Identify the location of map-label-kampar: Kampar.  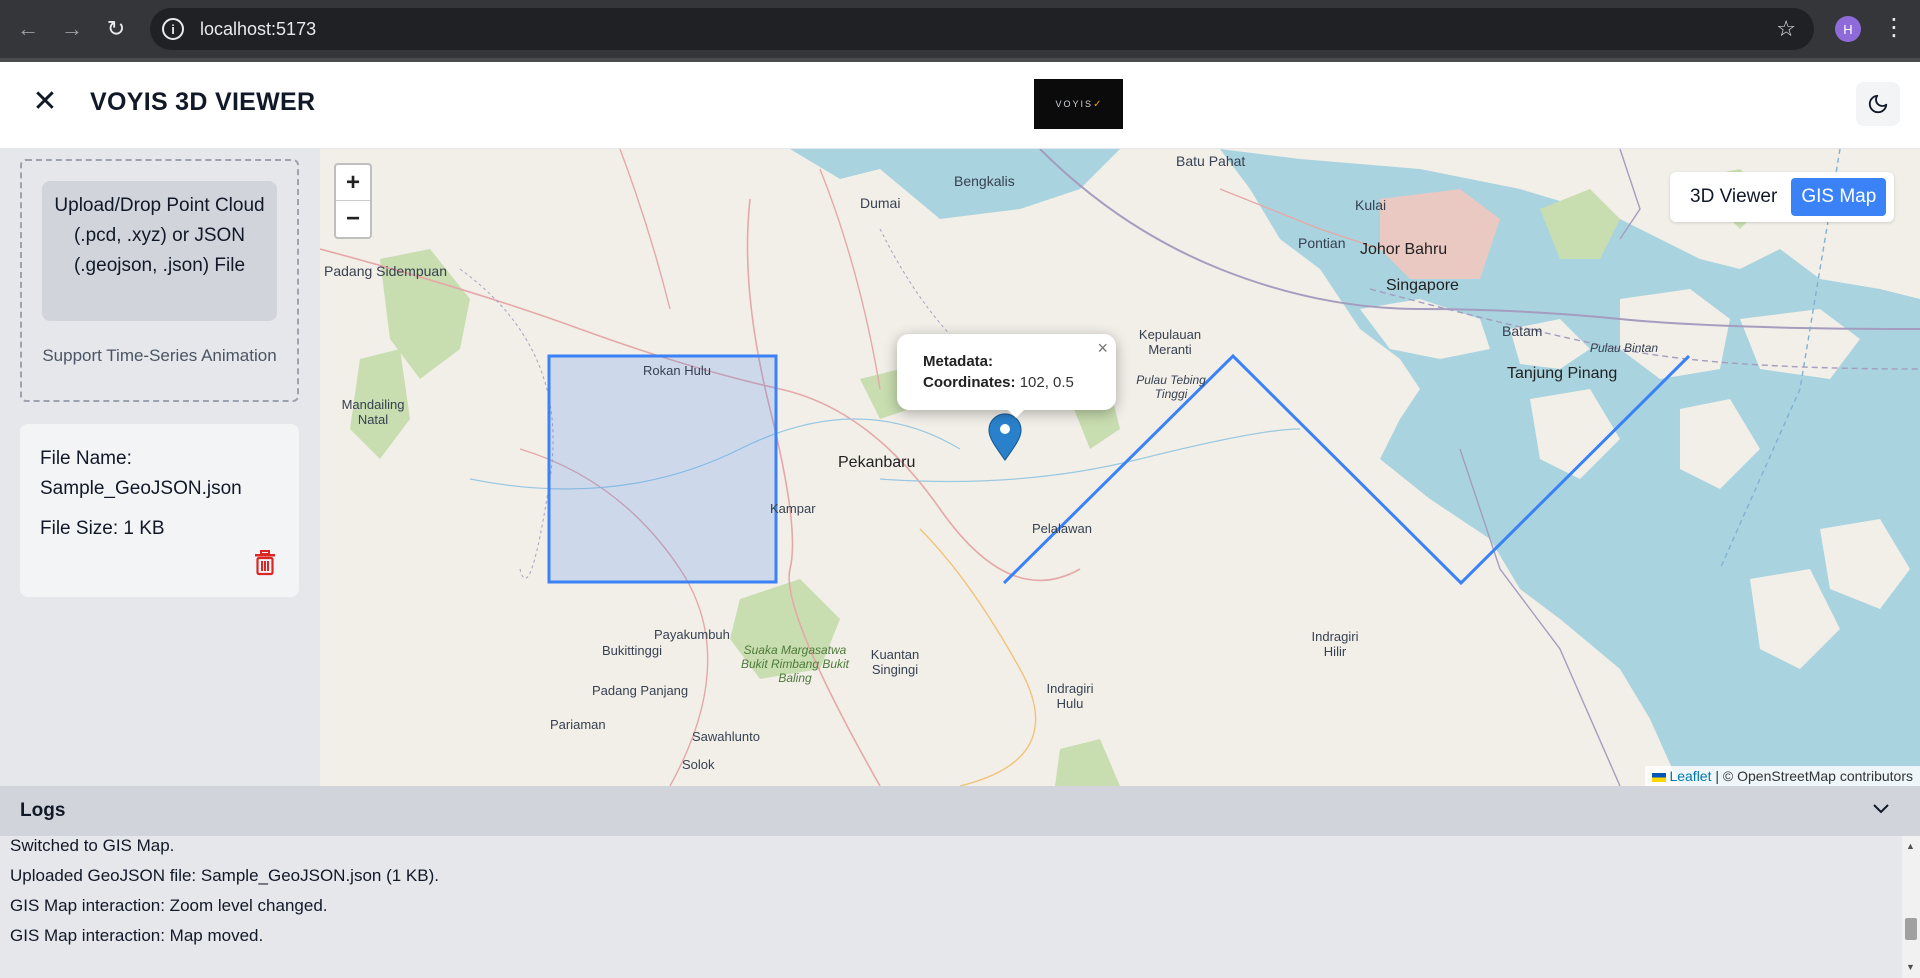
(793, 508).